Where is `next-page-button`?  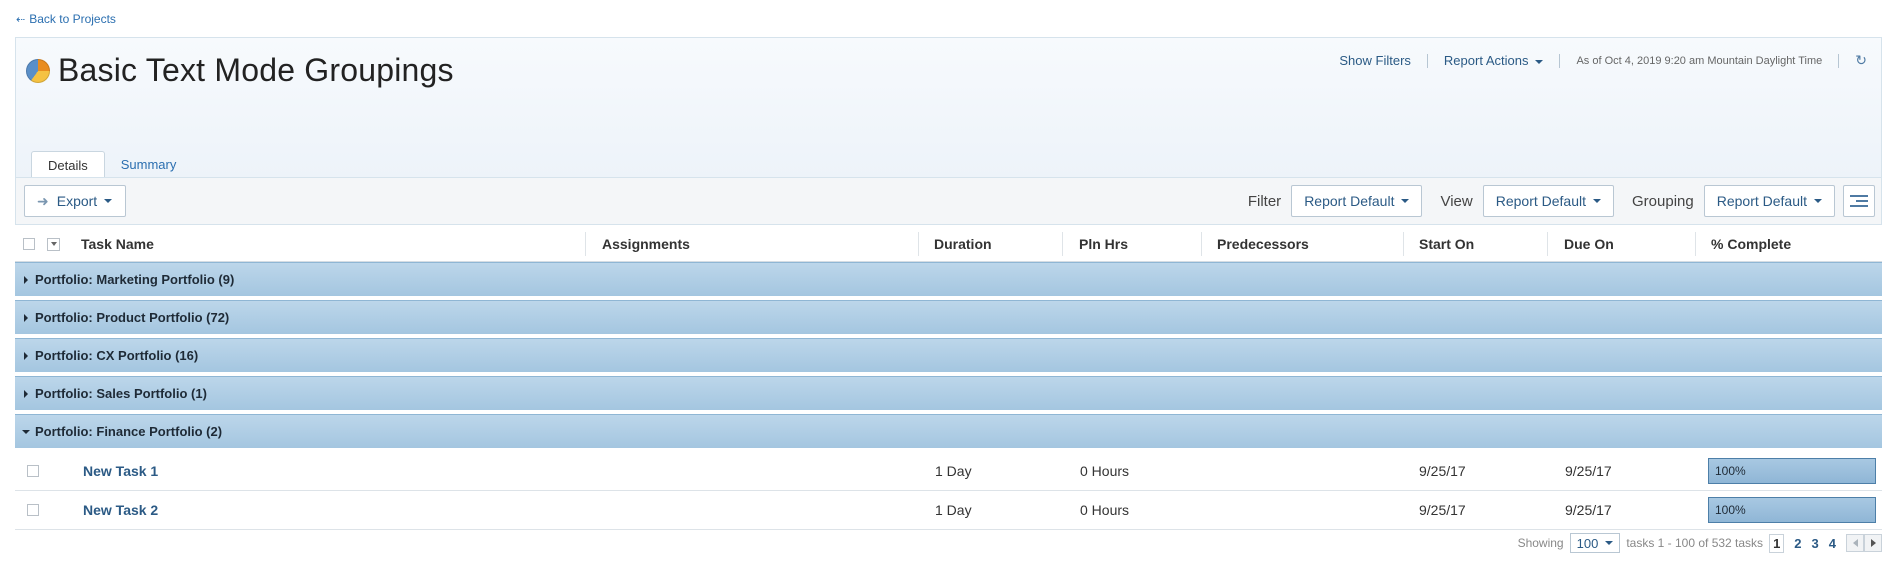
next-page-button is located at coordinates (1873, 543).